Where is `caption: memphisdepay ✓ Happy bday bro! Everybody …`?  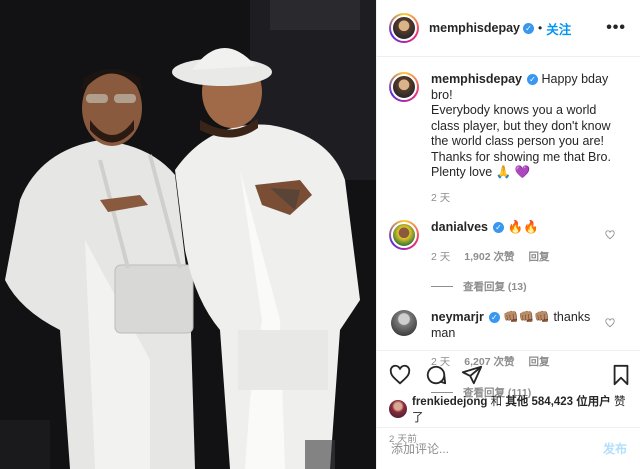
caption: memphisdepay ✓ Happy bday bro! Everybody … is located at coordinates (508, 139).